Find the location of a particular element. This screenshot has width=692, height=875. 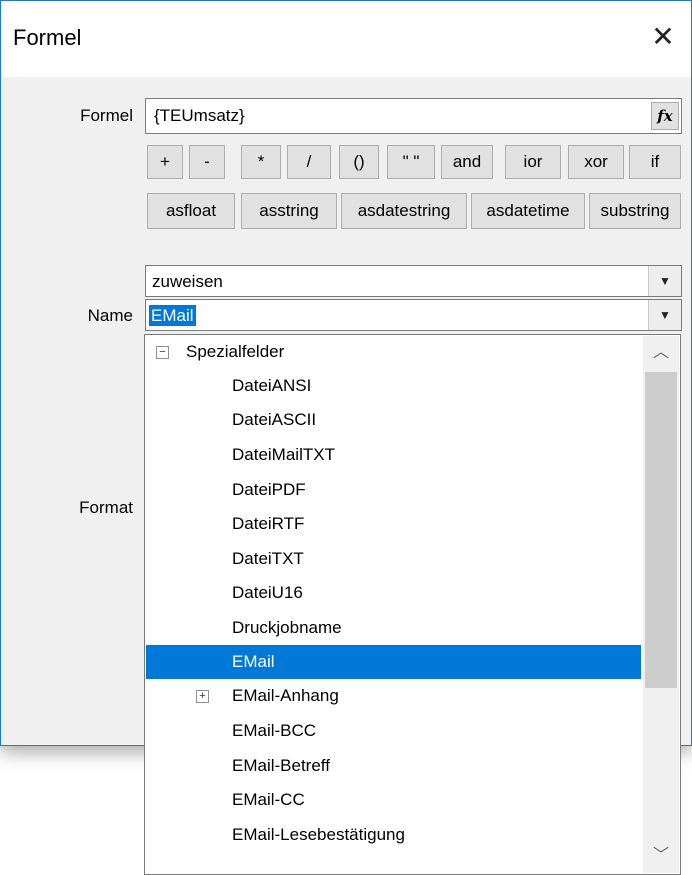

list-item-label: Druckjobname is located at coordinates (287, 627).